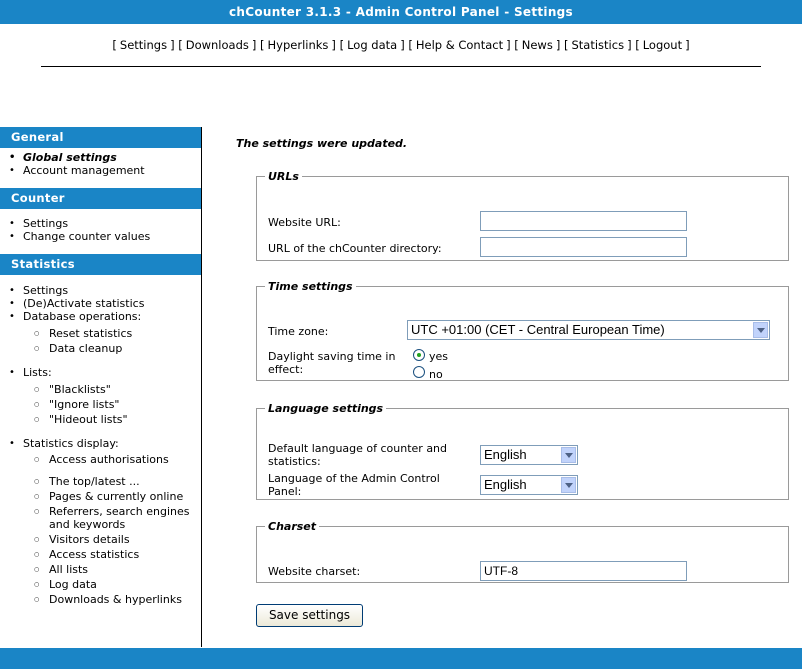 Image resolution: width=802 pixels, height=669 pixels. Describe the element at coordinates (100, 157) in the screenshot. I see `sidebar-item-global-settings: Global settings` at that location.